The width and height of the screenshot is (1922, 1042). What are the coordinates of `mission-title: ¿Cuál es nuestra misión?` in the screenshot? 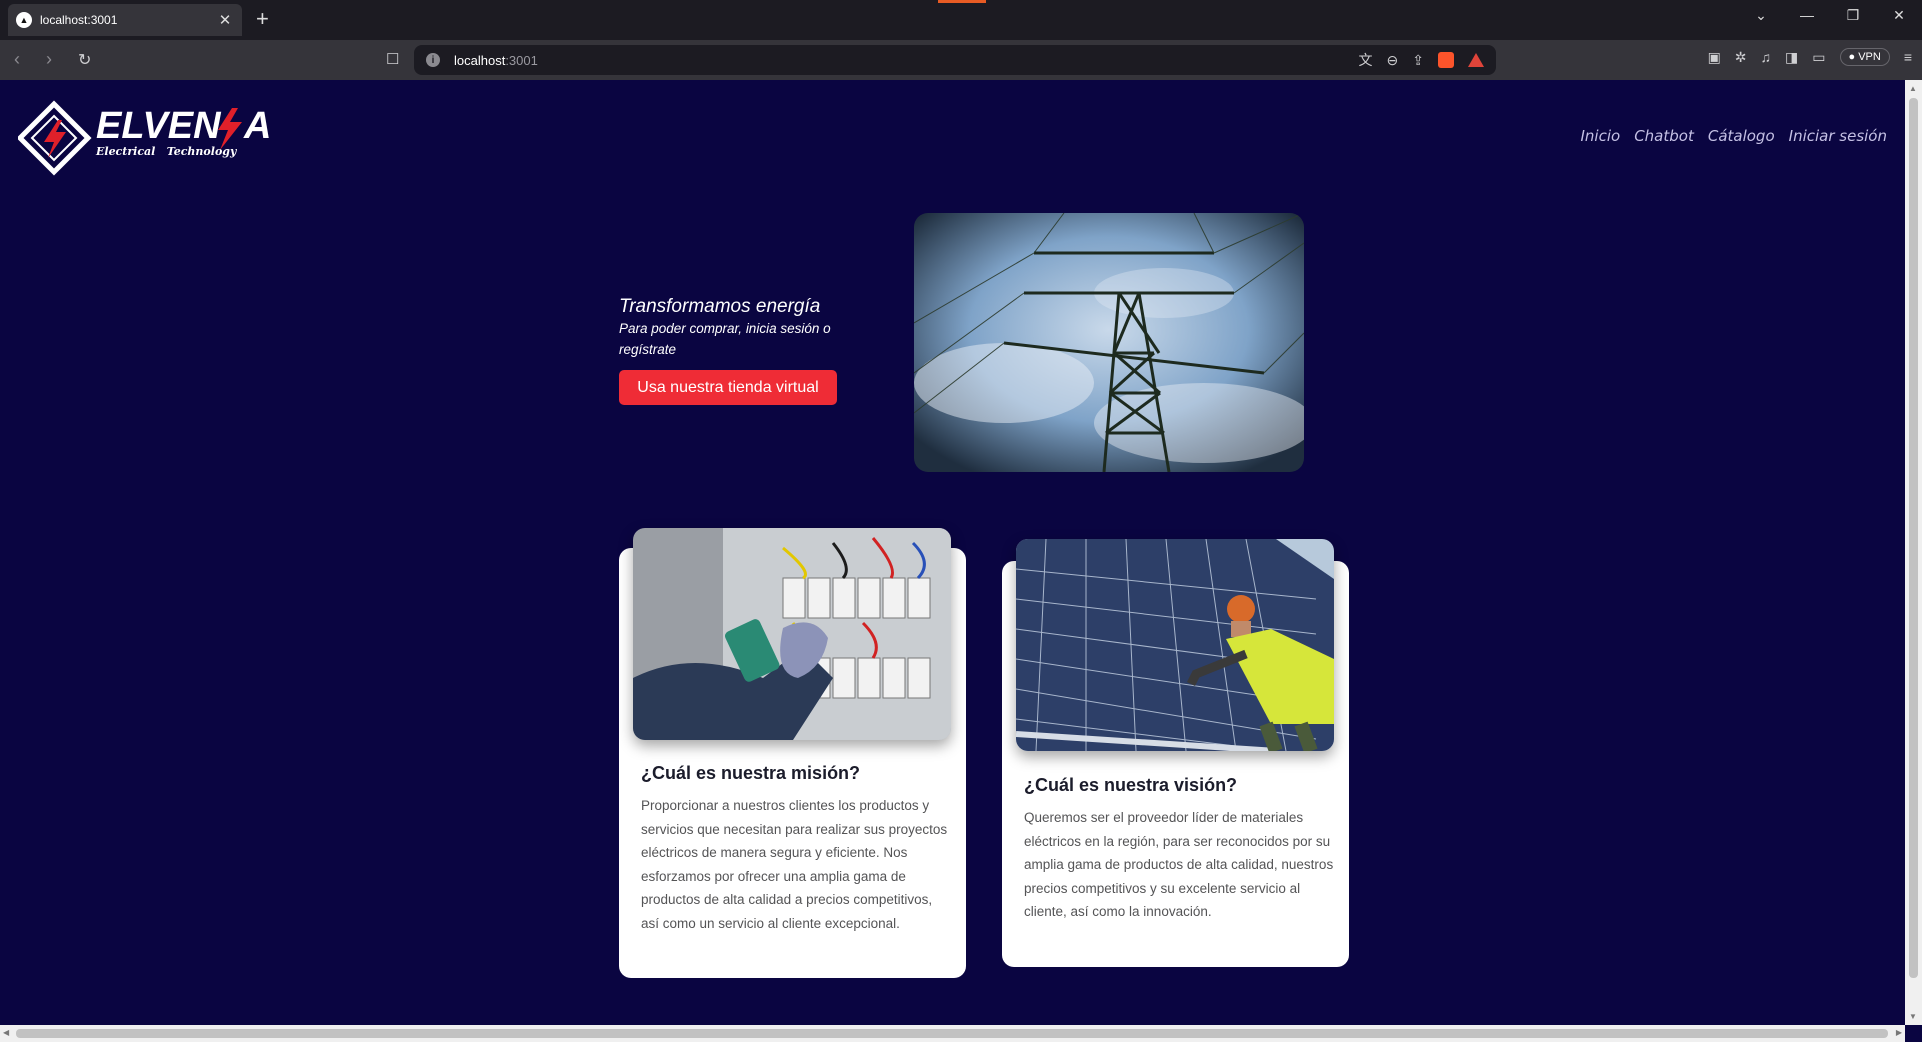 It's located at (751, 773).